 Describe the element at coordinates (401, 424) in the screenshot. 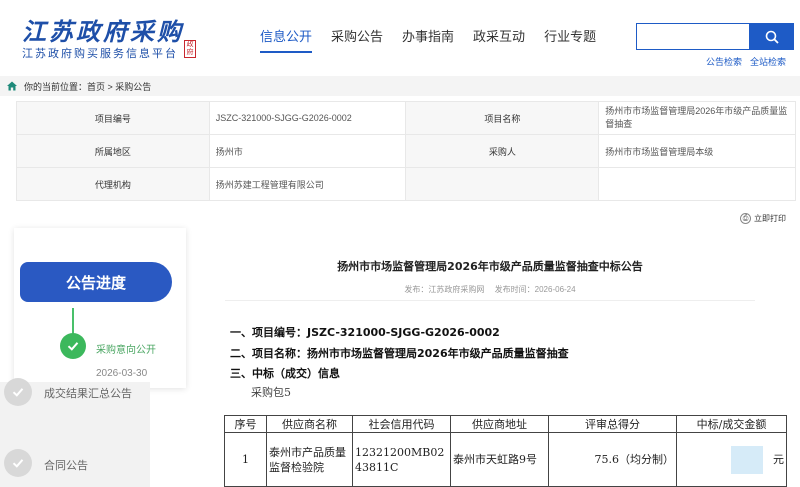

I see `col-header-credit-code: 社会信用代码` at that location.